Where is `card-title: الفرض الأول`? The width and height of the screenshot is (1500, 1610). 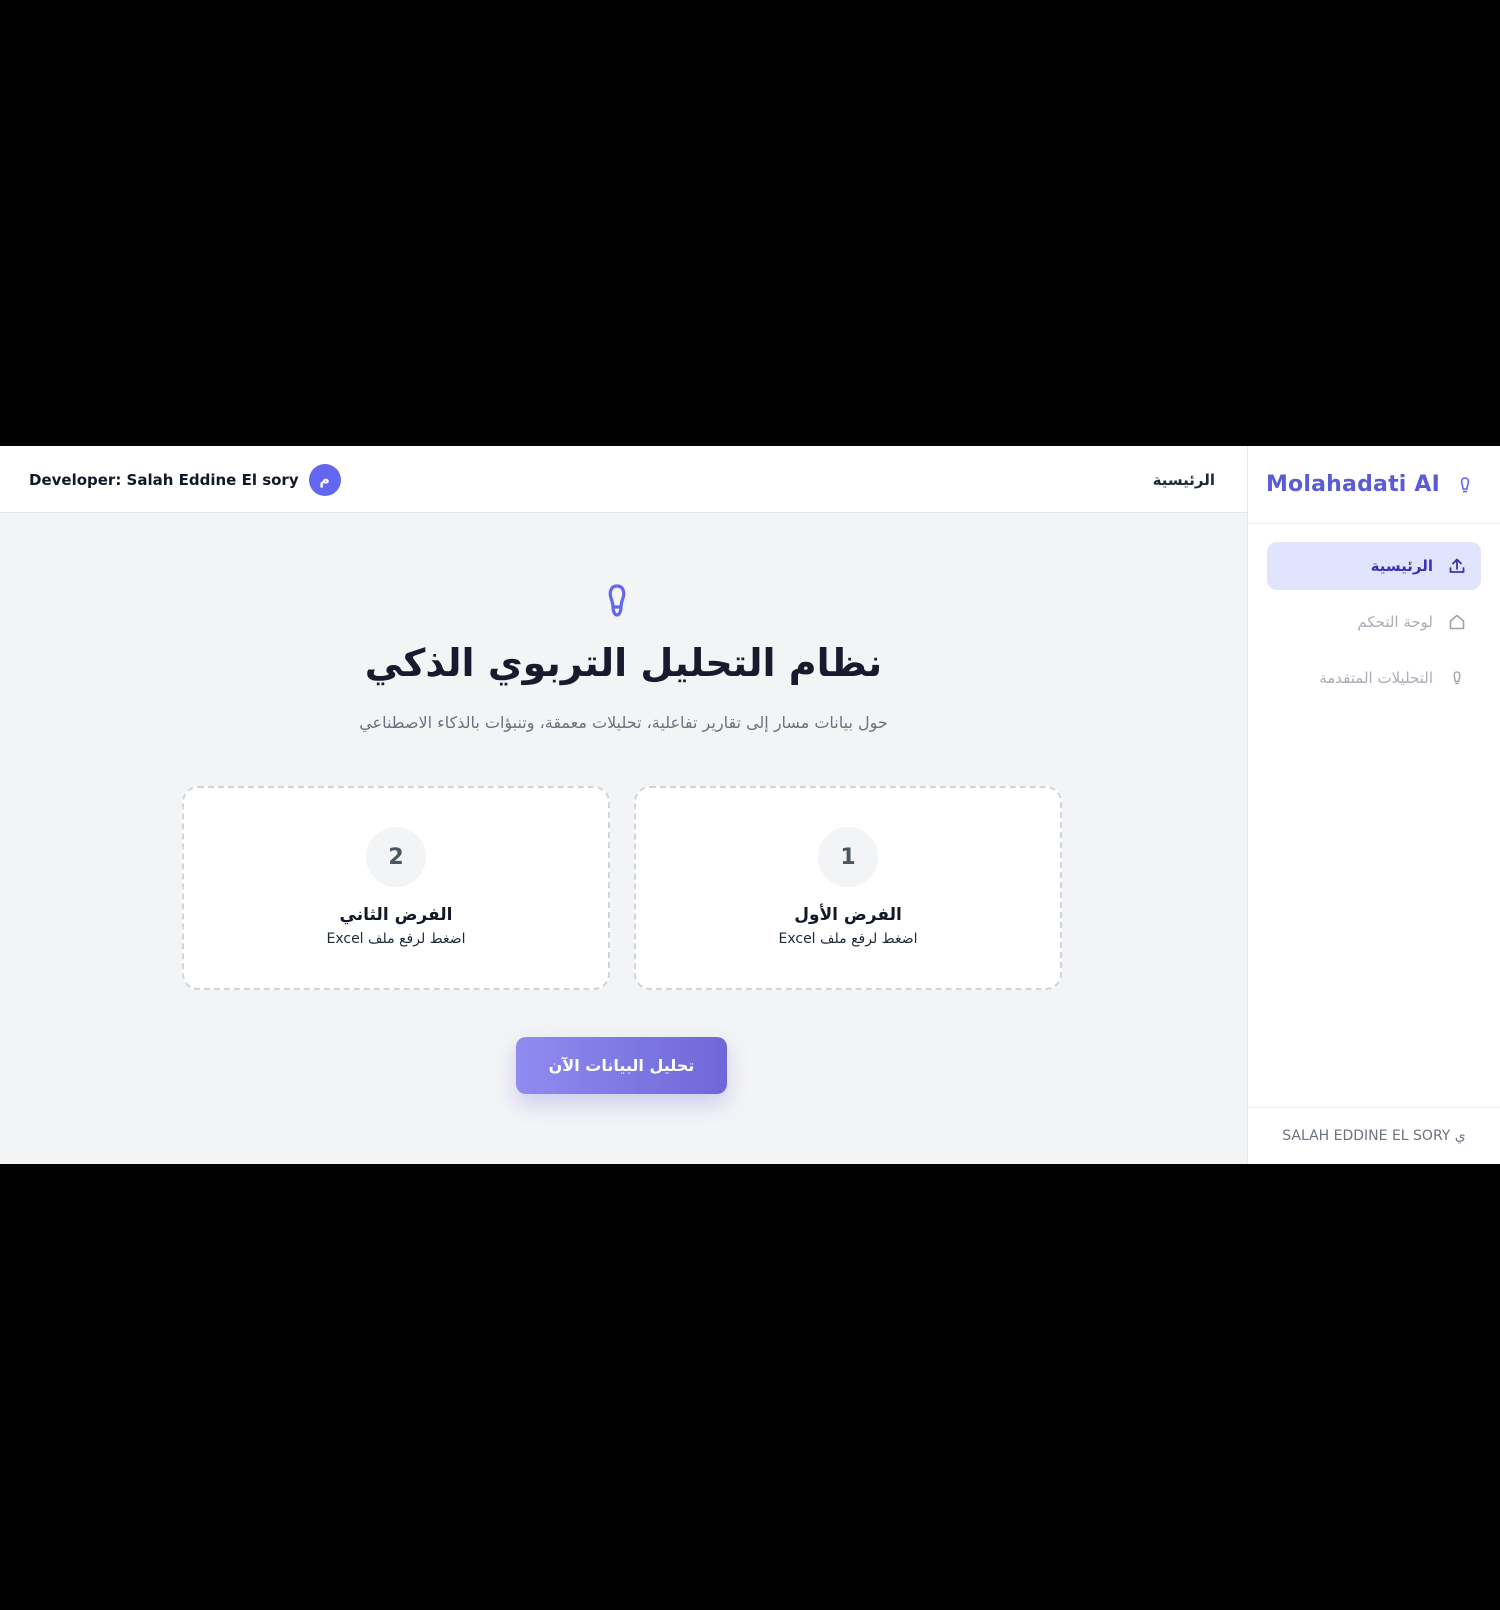
card-title: الفرض الأول is located at coordinates (848, 915).